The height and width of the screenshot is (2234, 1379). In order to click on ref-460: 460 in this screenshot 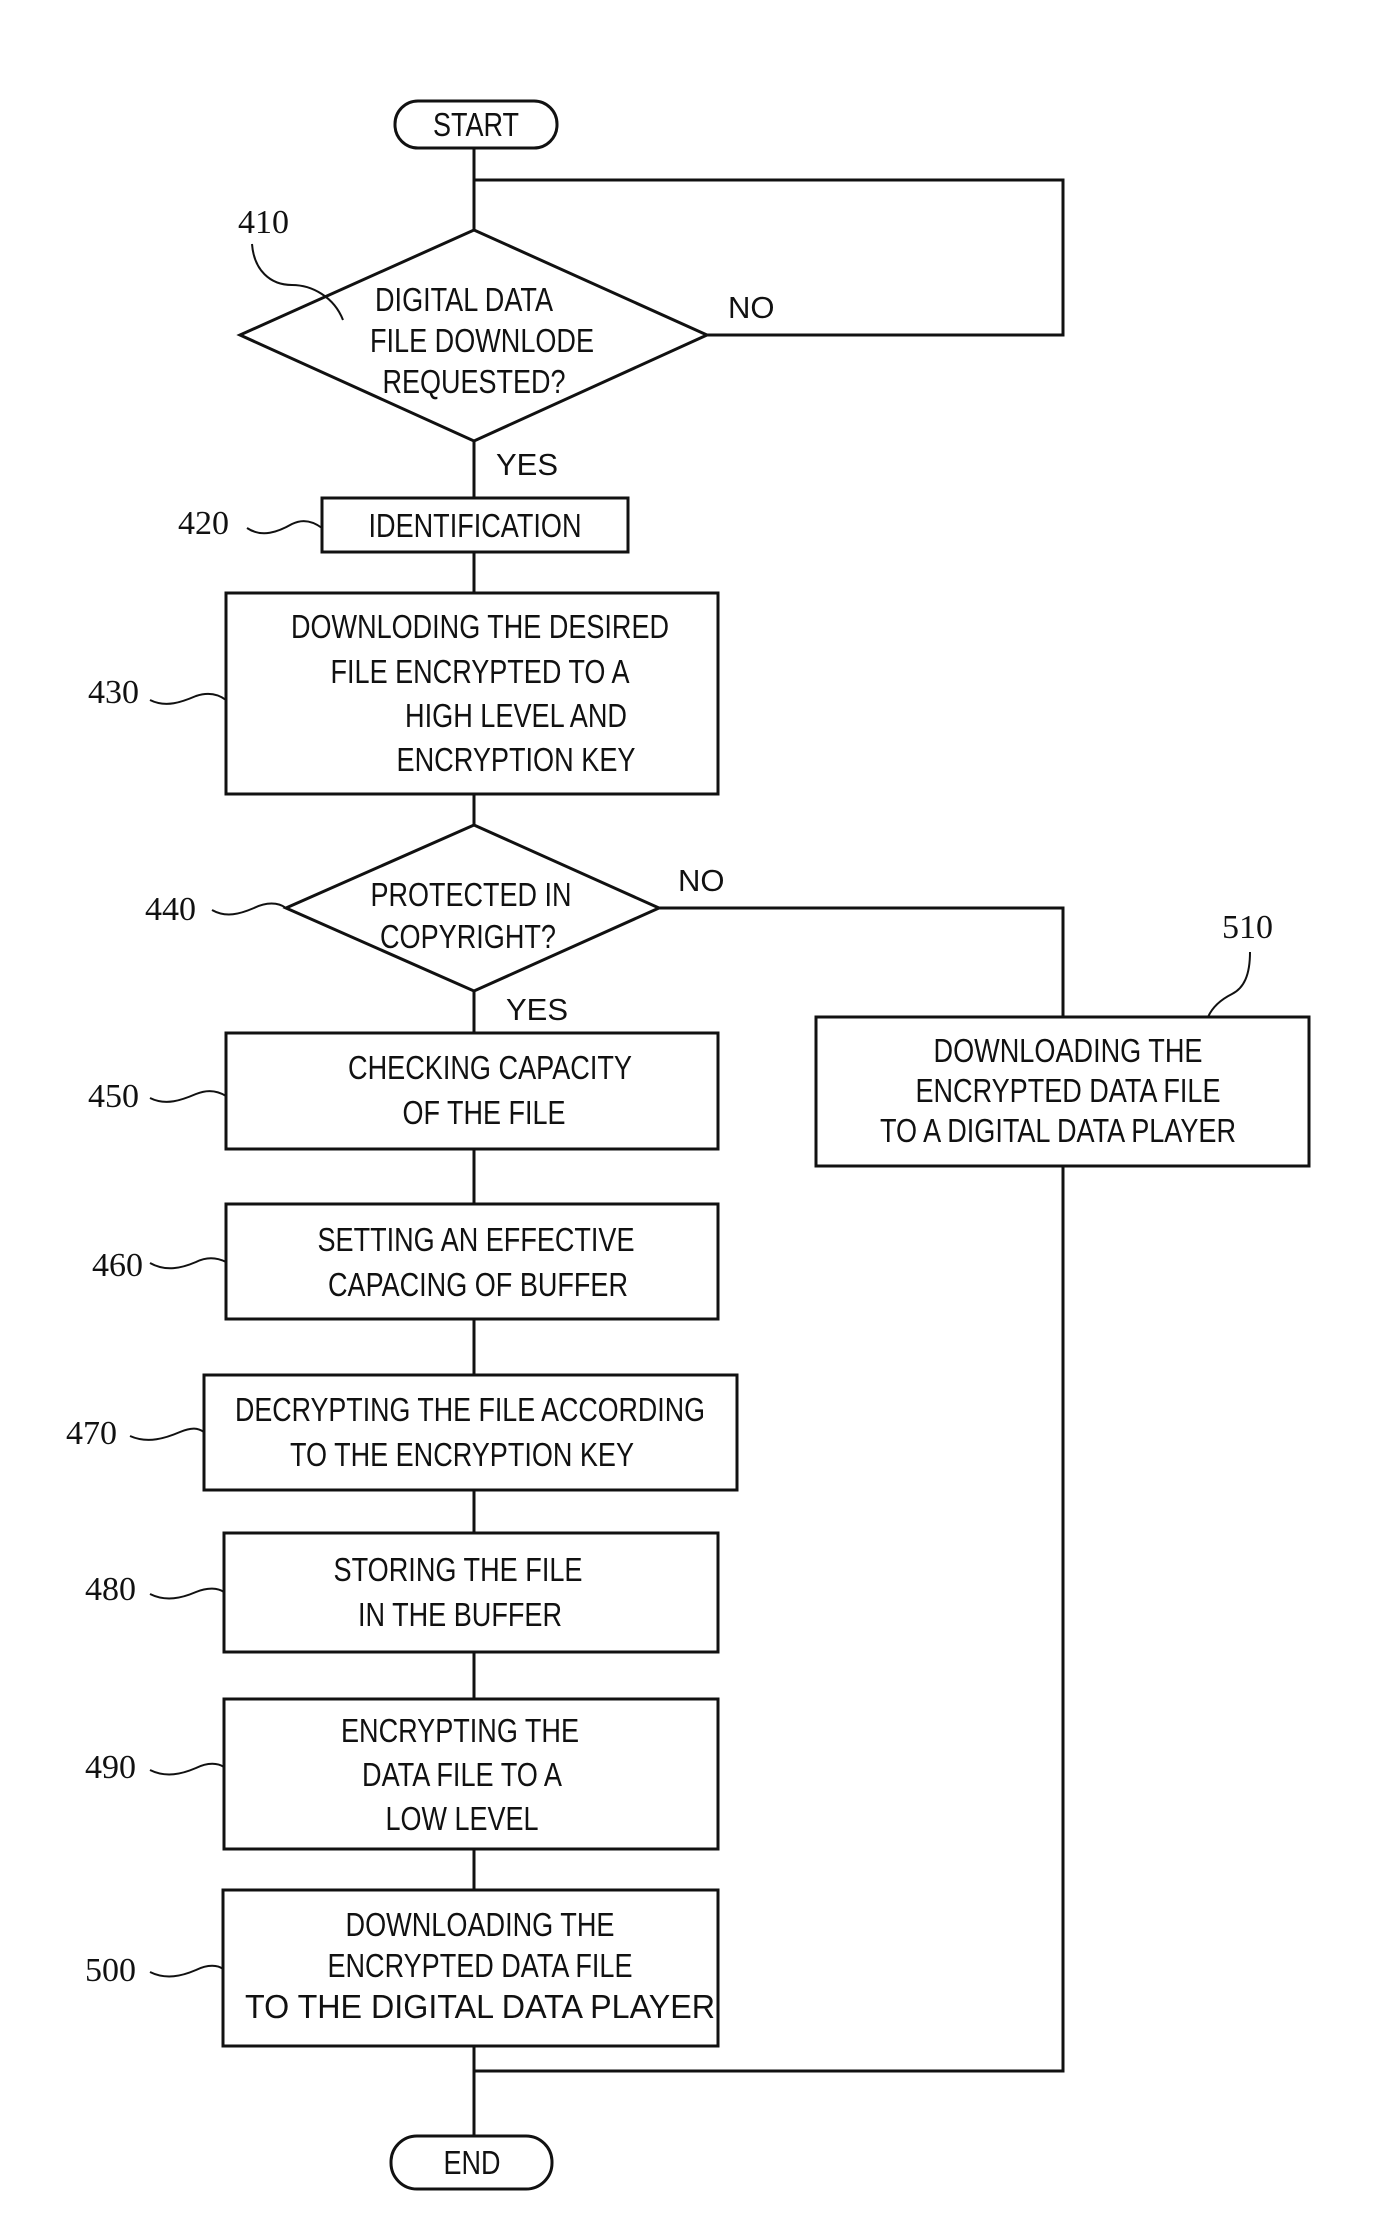, I will do `click(117, 1265)`.